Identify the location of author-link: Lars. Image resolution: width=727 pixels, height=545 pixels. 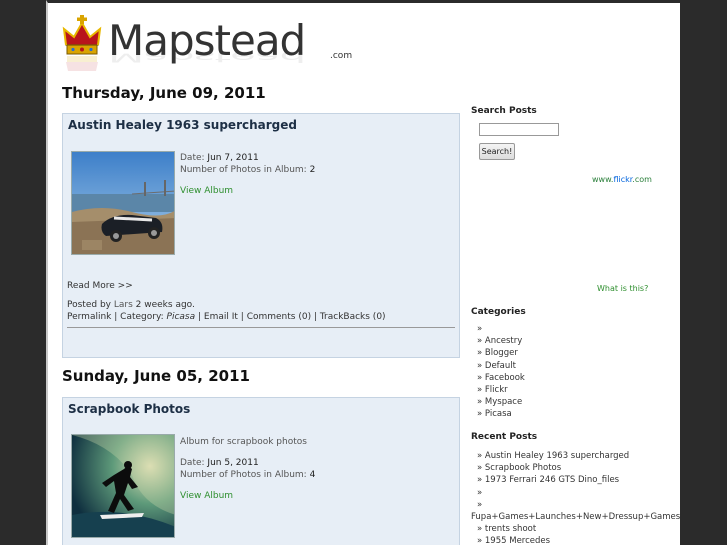
(123, 305).